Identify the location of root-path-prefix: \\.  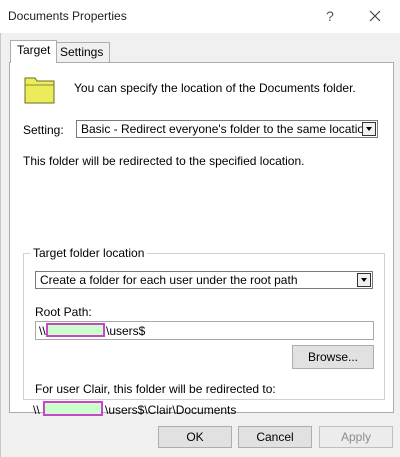
(42, 331).